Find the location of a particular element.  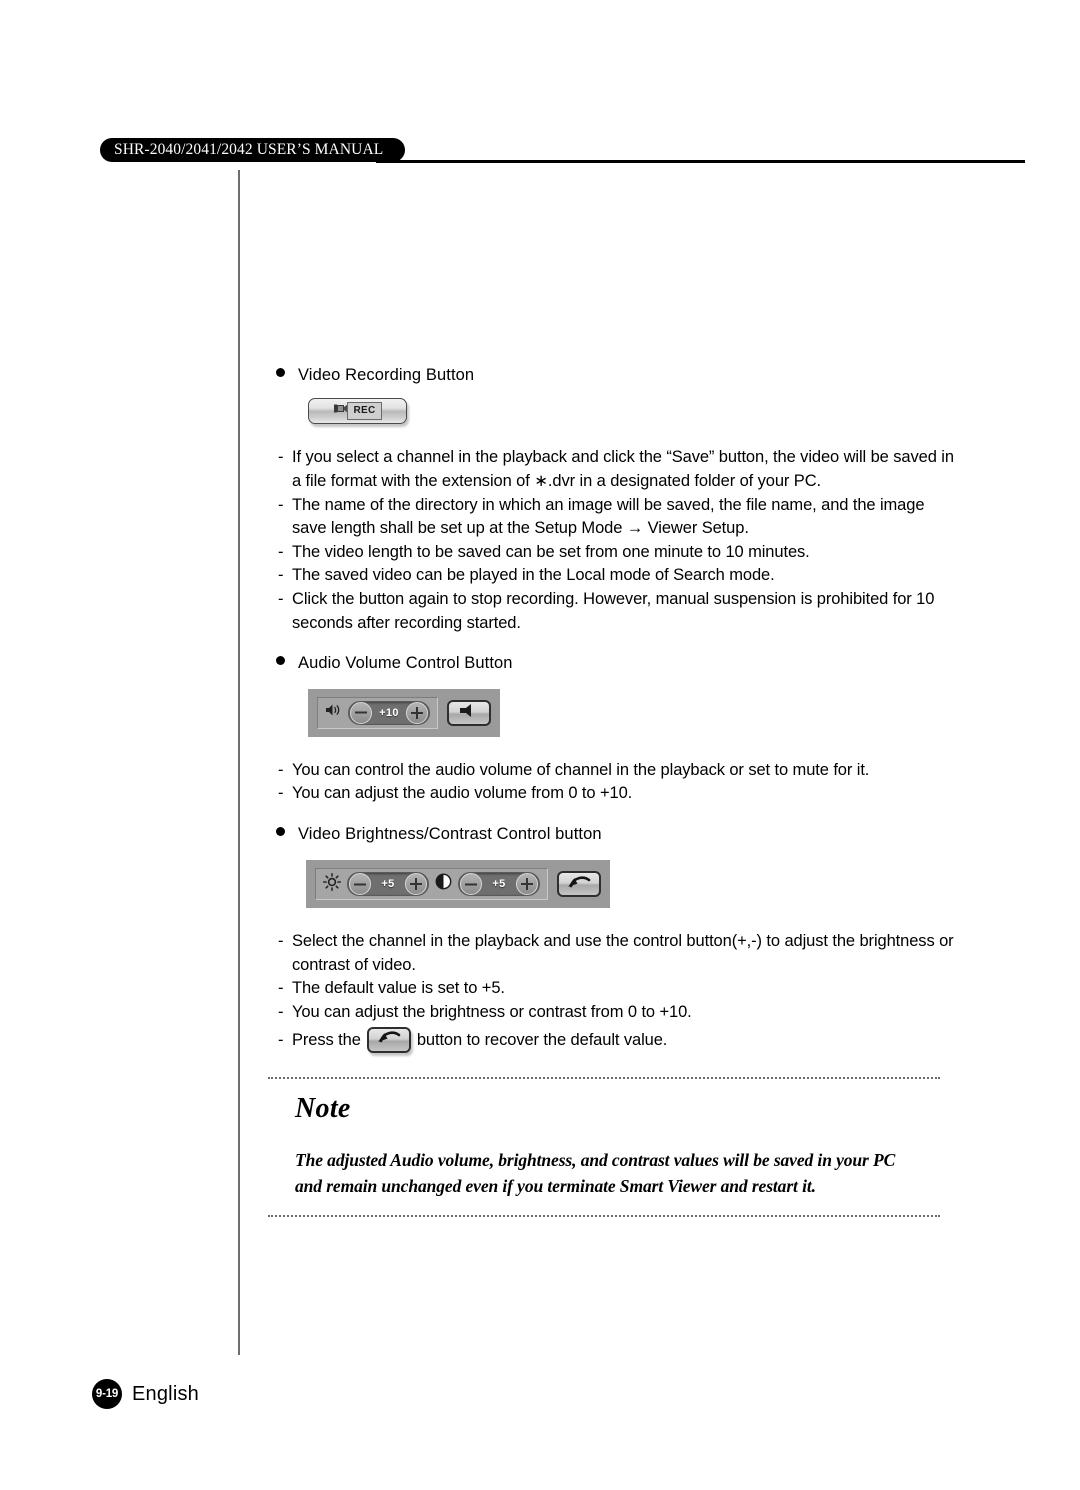

section-brightness-contrast: Video Brightness/Contrast Control button is located at coordinates (616, 939).